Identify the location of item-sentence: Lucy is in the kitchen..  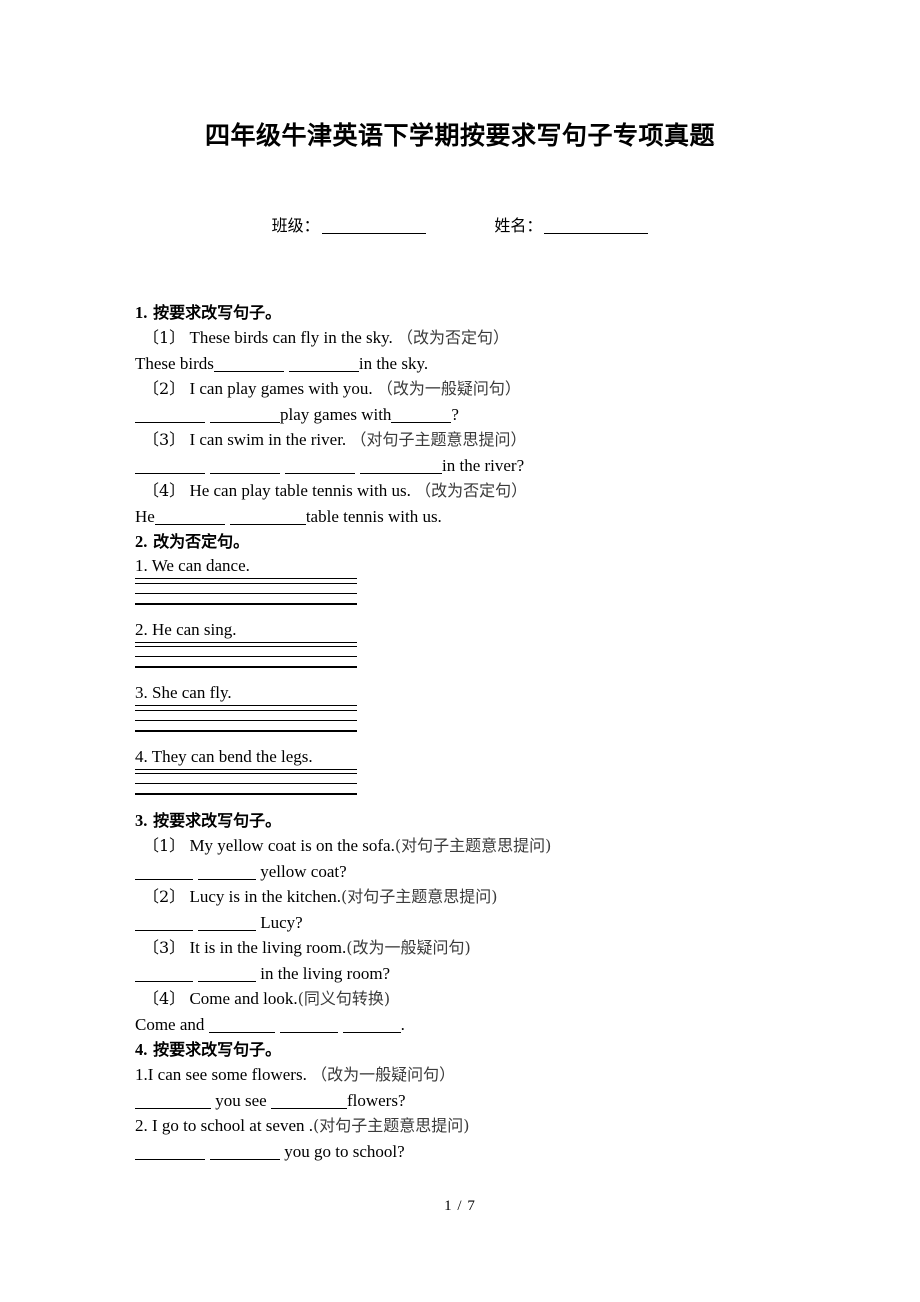
(265, 896).